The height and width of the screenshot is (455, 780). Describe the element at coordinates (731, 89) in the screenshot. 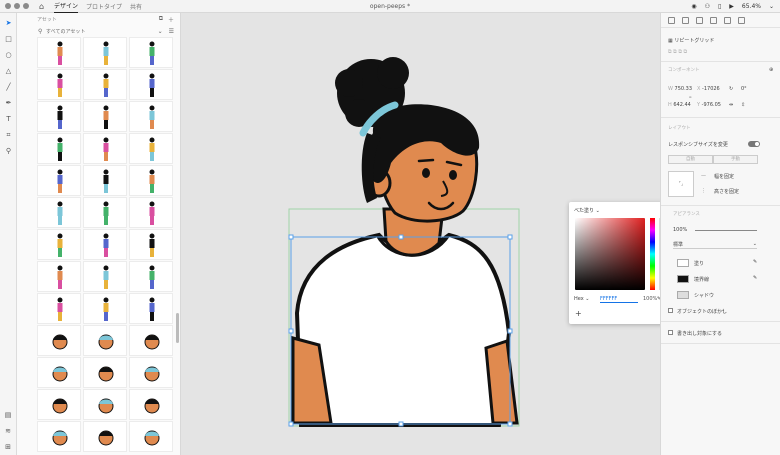

I see `rotate-icon: ↻` at that location.